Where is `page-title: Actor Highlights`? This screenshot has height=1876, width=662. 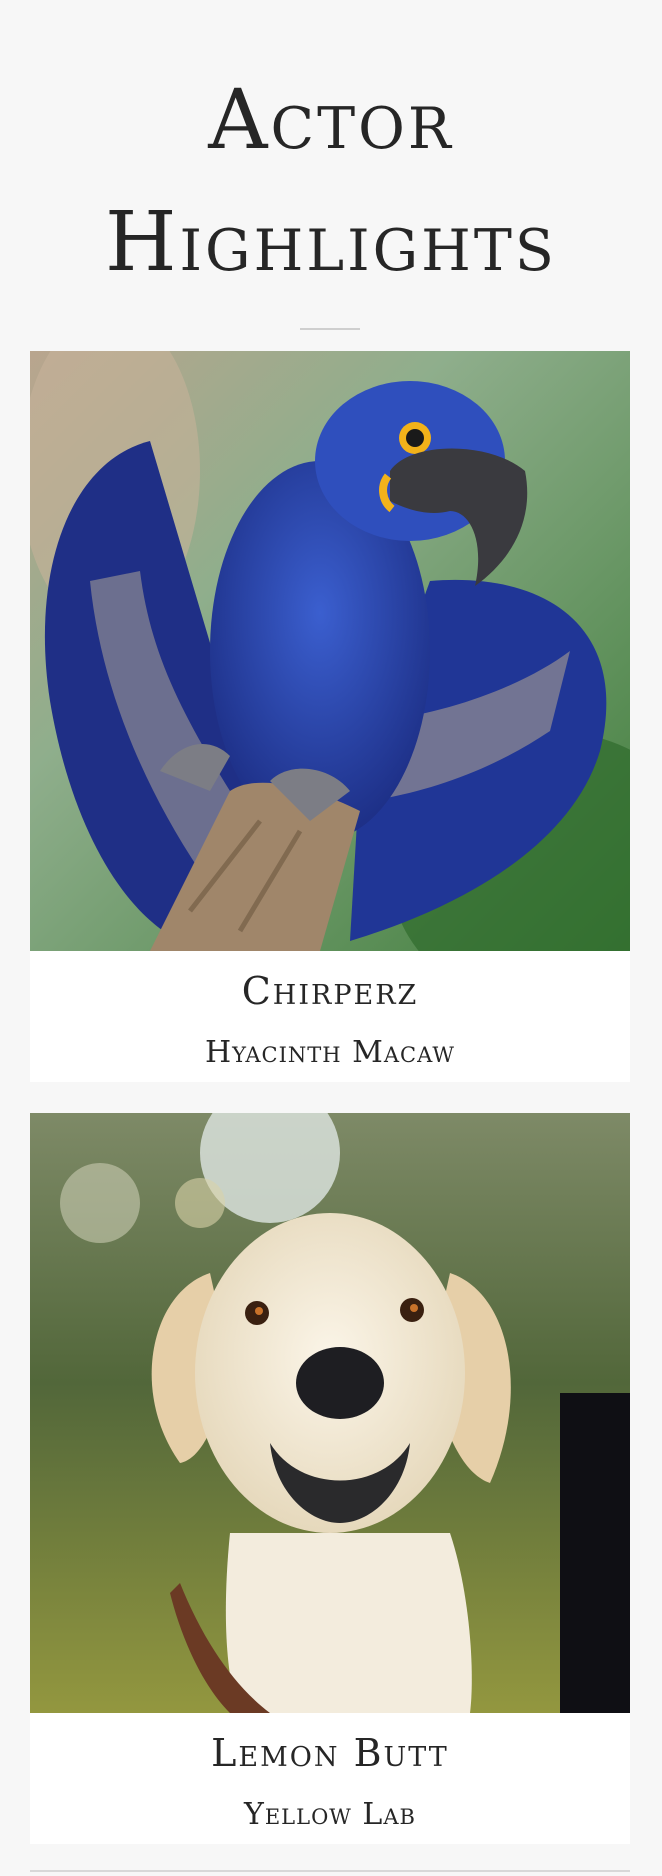 page-title: Actor Highlights is located at coordinates (331, 182).